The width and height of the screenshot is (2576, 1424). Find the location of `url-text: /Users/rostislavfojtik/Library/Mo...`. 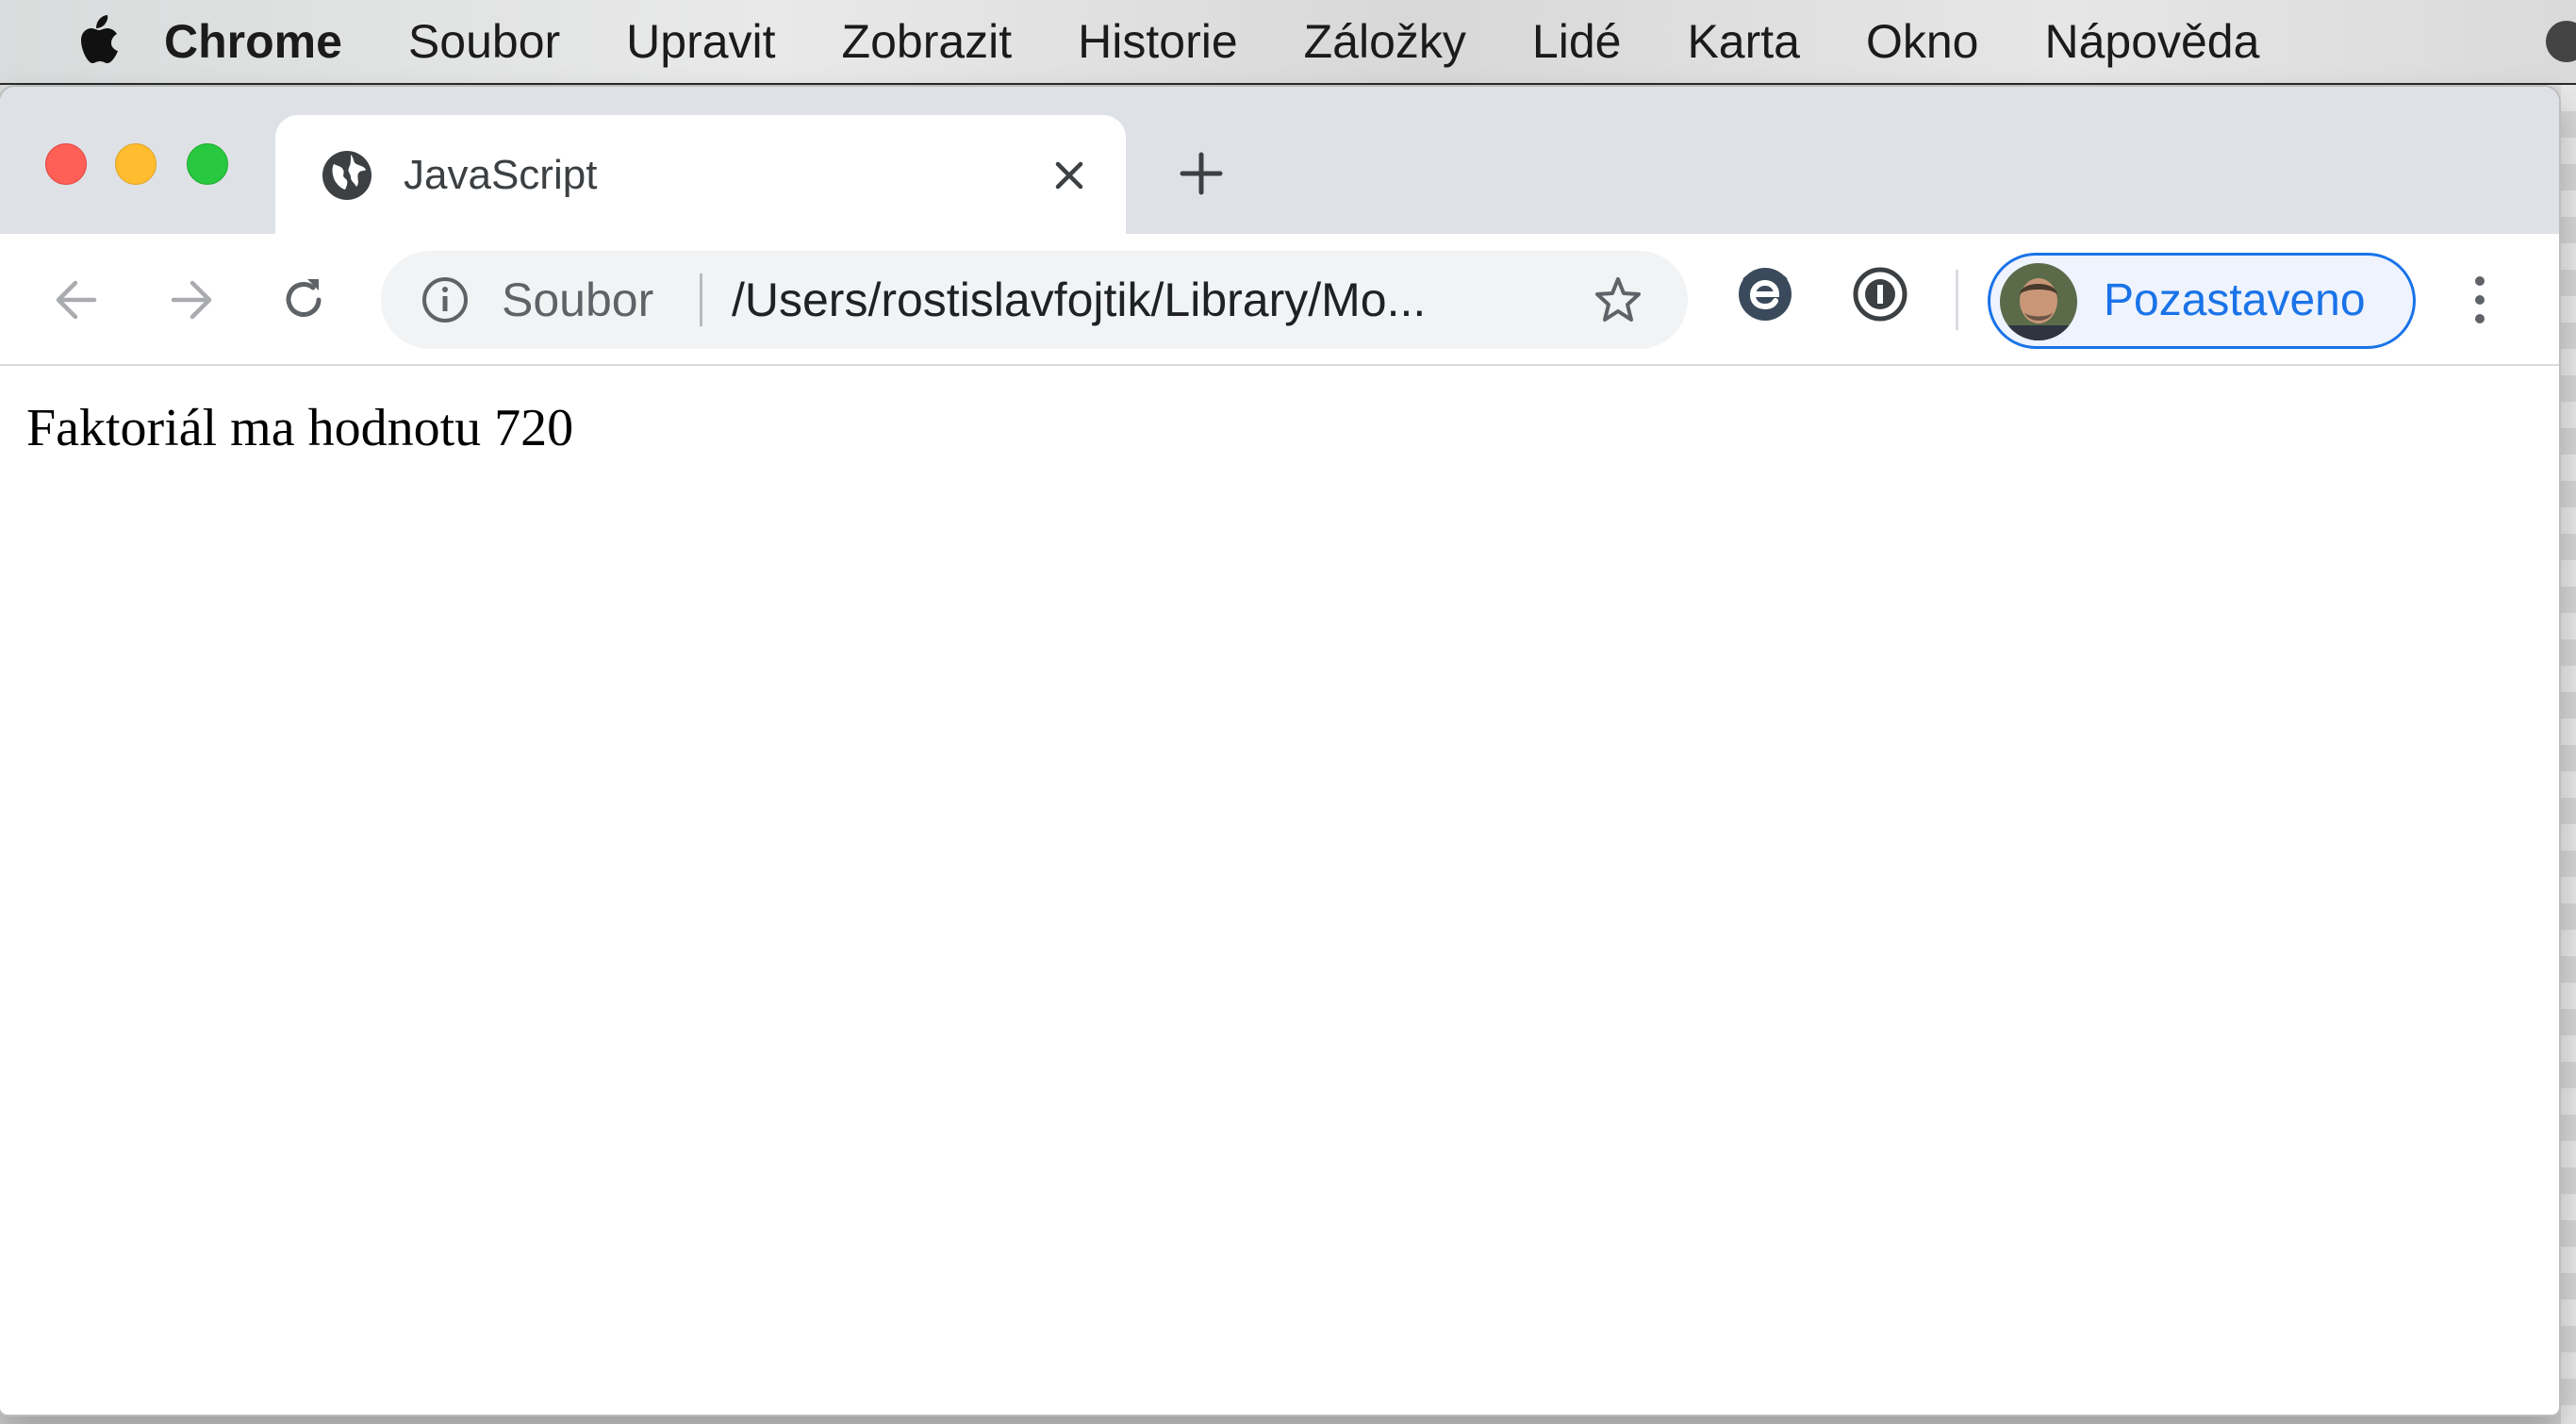

url-text: /Users/rostislavfojtik/Library/Mo... is located at coordinates (1079, 299).